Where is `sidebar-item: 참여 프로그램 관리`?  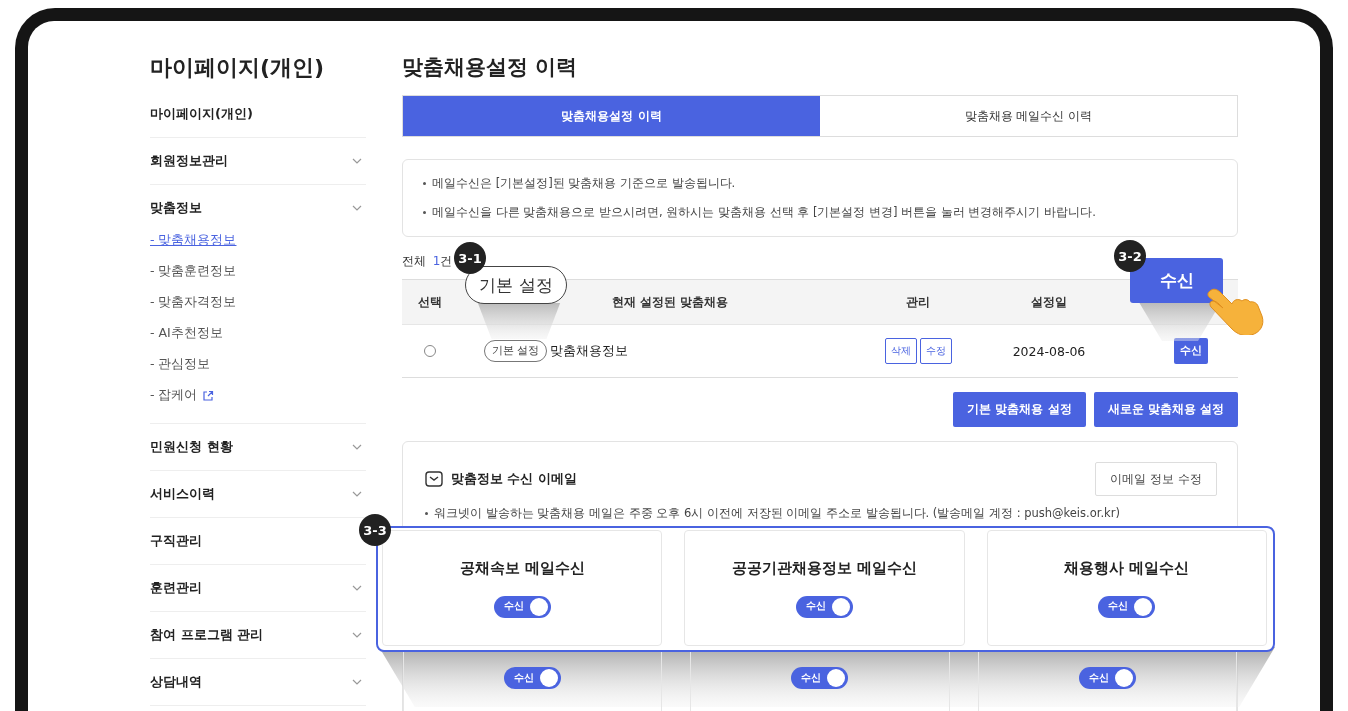 sidebar-item: 참여 프로그램 관리 is located at coordinates (207, 635).